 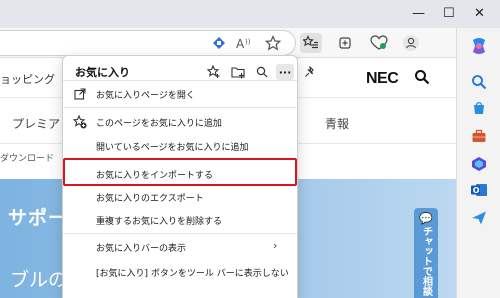 What do you see at coordinates (240, 43) in the screenshot?
I see `svg-text: A` at bounding box center [240, 43].